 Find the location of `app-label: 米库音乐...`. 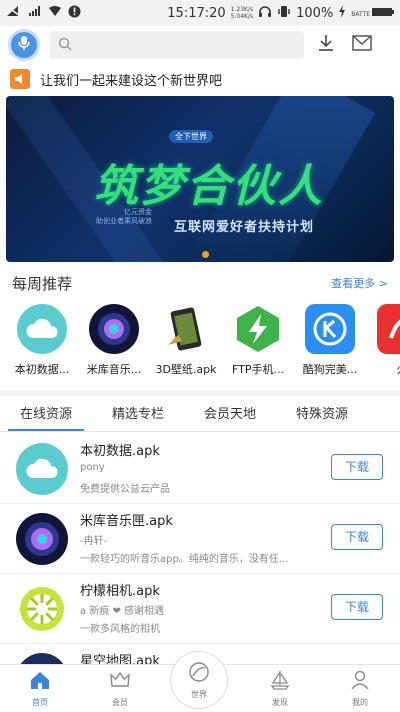

app-label: 米库音乐... is located at coordinates (114, 369).